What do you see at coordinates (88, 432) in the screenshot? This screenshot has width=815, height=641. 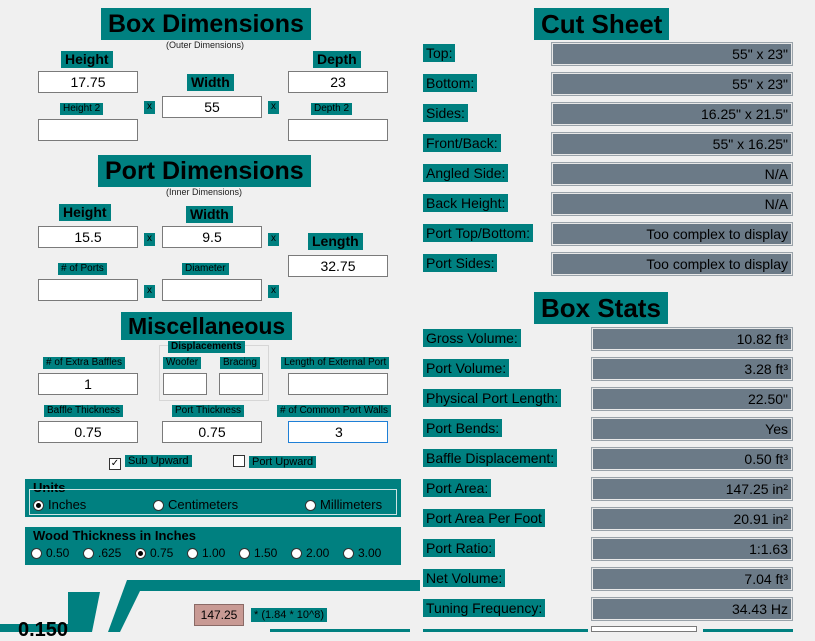 I see `baffle-thickness-input` at bounding box center [88, 432].